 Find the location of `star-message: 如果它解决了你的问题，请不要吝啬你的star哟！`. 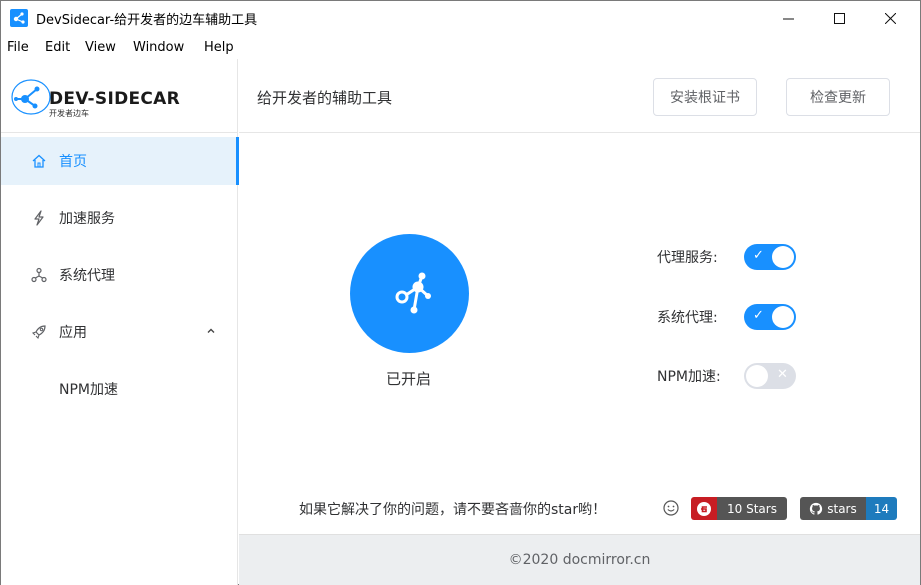

star-message: 如果它解决了你的问题，请不要吝啬你的star哟！ is located at coordinates (453, 510).